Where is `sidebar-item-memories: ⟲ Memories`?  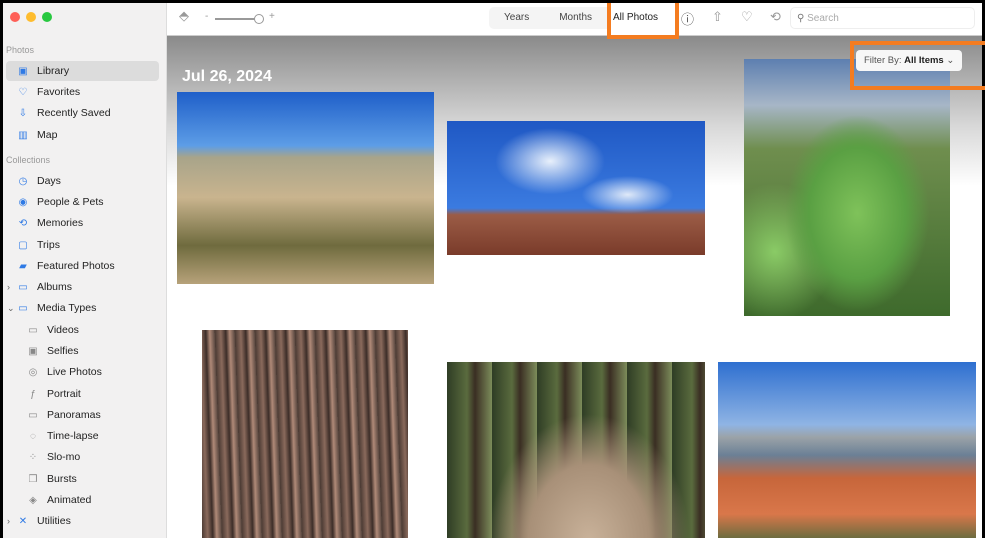
sidebar-item-memories: ⟲ Memories is located at coordinates (82, 223).